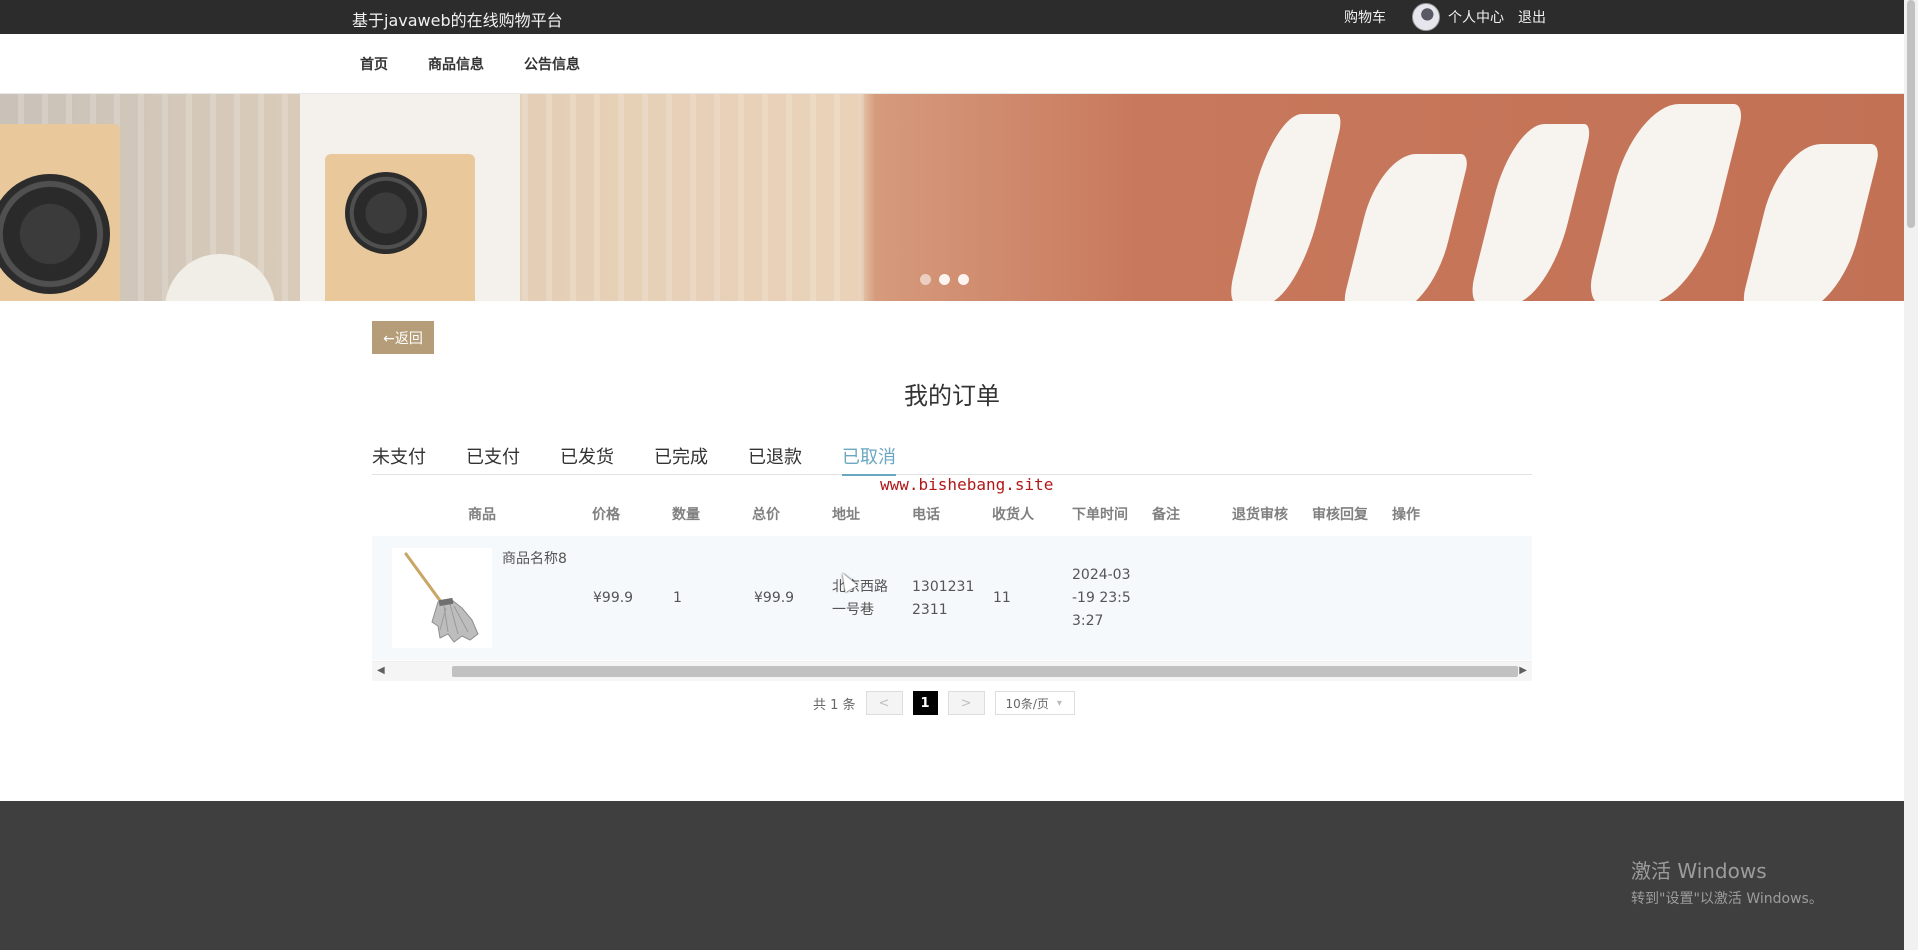  I want to click on order-time-line: 2024-03, so click(1101, 575).